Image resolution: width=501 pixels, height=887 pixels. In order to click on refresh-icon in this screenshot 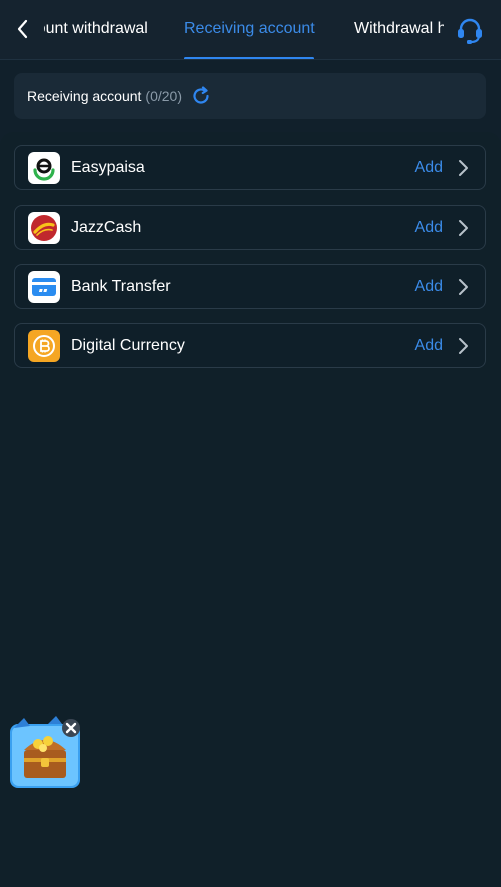, I will do `click(201, 95)`.